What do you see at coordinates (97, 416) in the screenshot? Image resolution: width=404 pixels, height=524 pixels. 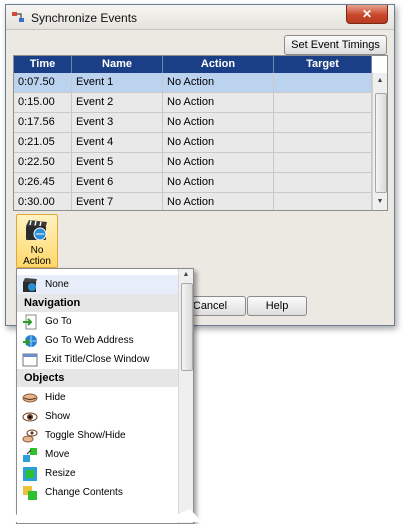 I see `menu-item-show: Show` at bounding box center [97, 416].